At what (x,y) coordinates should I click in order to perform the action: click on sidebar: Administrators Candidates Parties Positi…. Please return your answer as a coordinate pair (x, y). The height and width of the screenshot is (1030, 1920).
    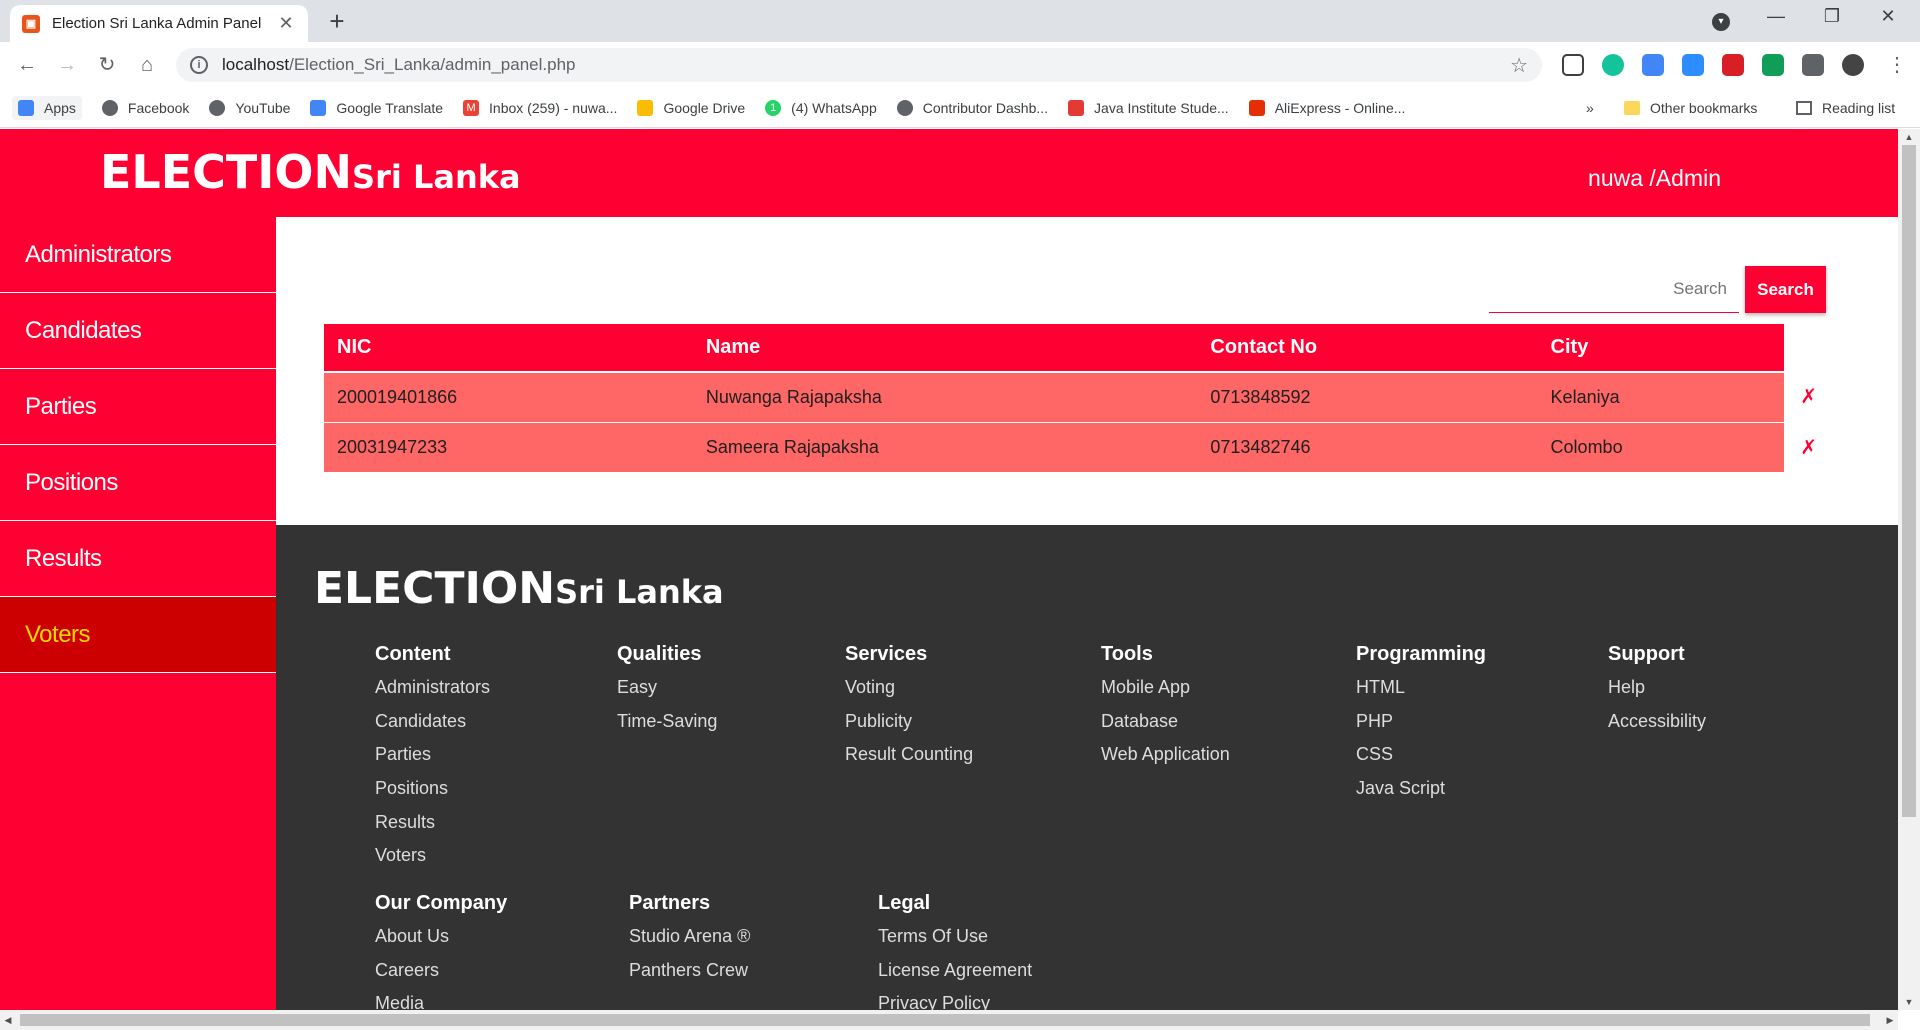
    Looking at the image, I should click on (138, 613).